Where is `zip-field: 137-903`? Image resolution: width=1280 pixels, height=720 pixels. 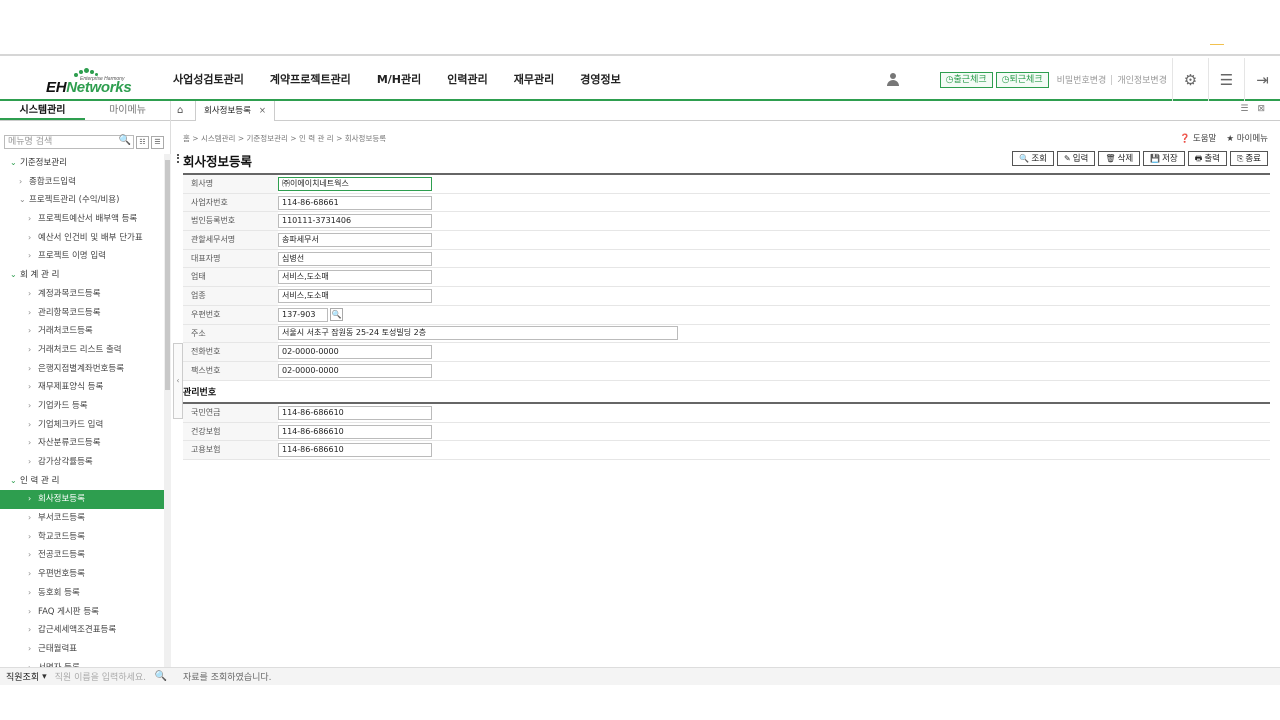
zip-field: 137-903 is located at coordinates (303, 314).